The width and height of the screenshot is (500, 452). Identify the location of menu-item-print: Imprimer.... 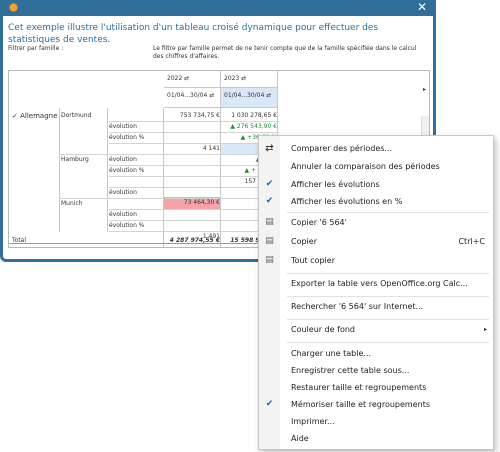
(376, 421).